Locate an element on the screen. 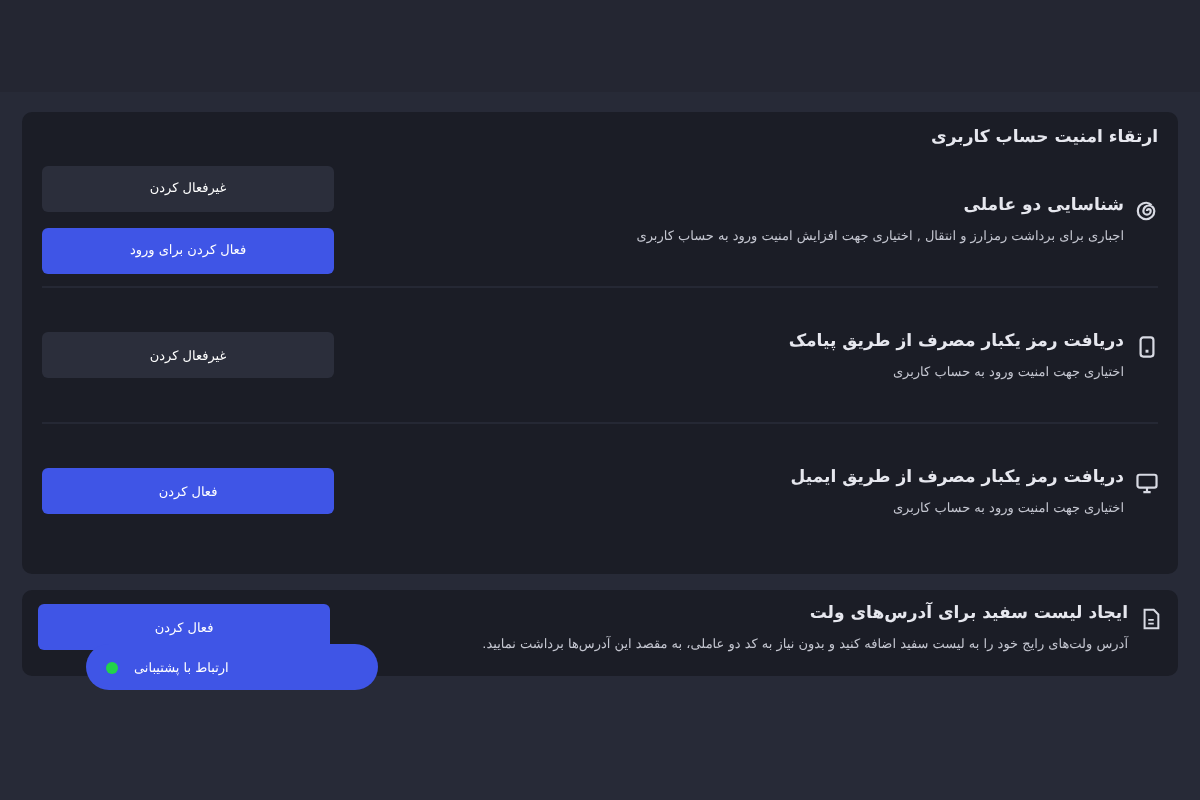 Image resolution: width=1200 pixels, height=800 pixels. option-title: ایجاد لیست سفید برای آدرس‌های ولت is located at coordinates (967, 614).